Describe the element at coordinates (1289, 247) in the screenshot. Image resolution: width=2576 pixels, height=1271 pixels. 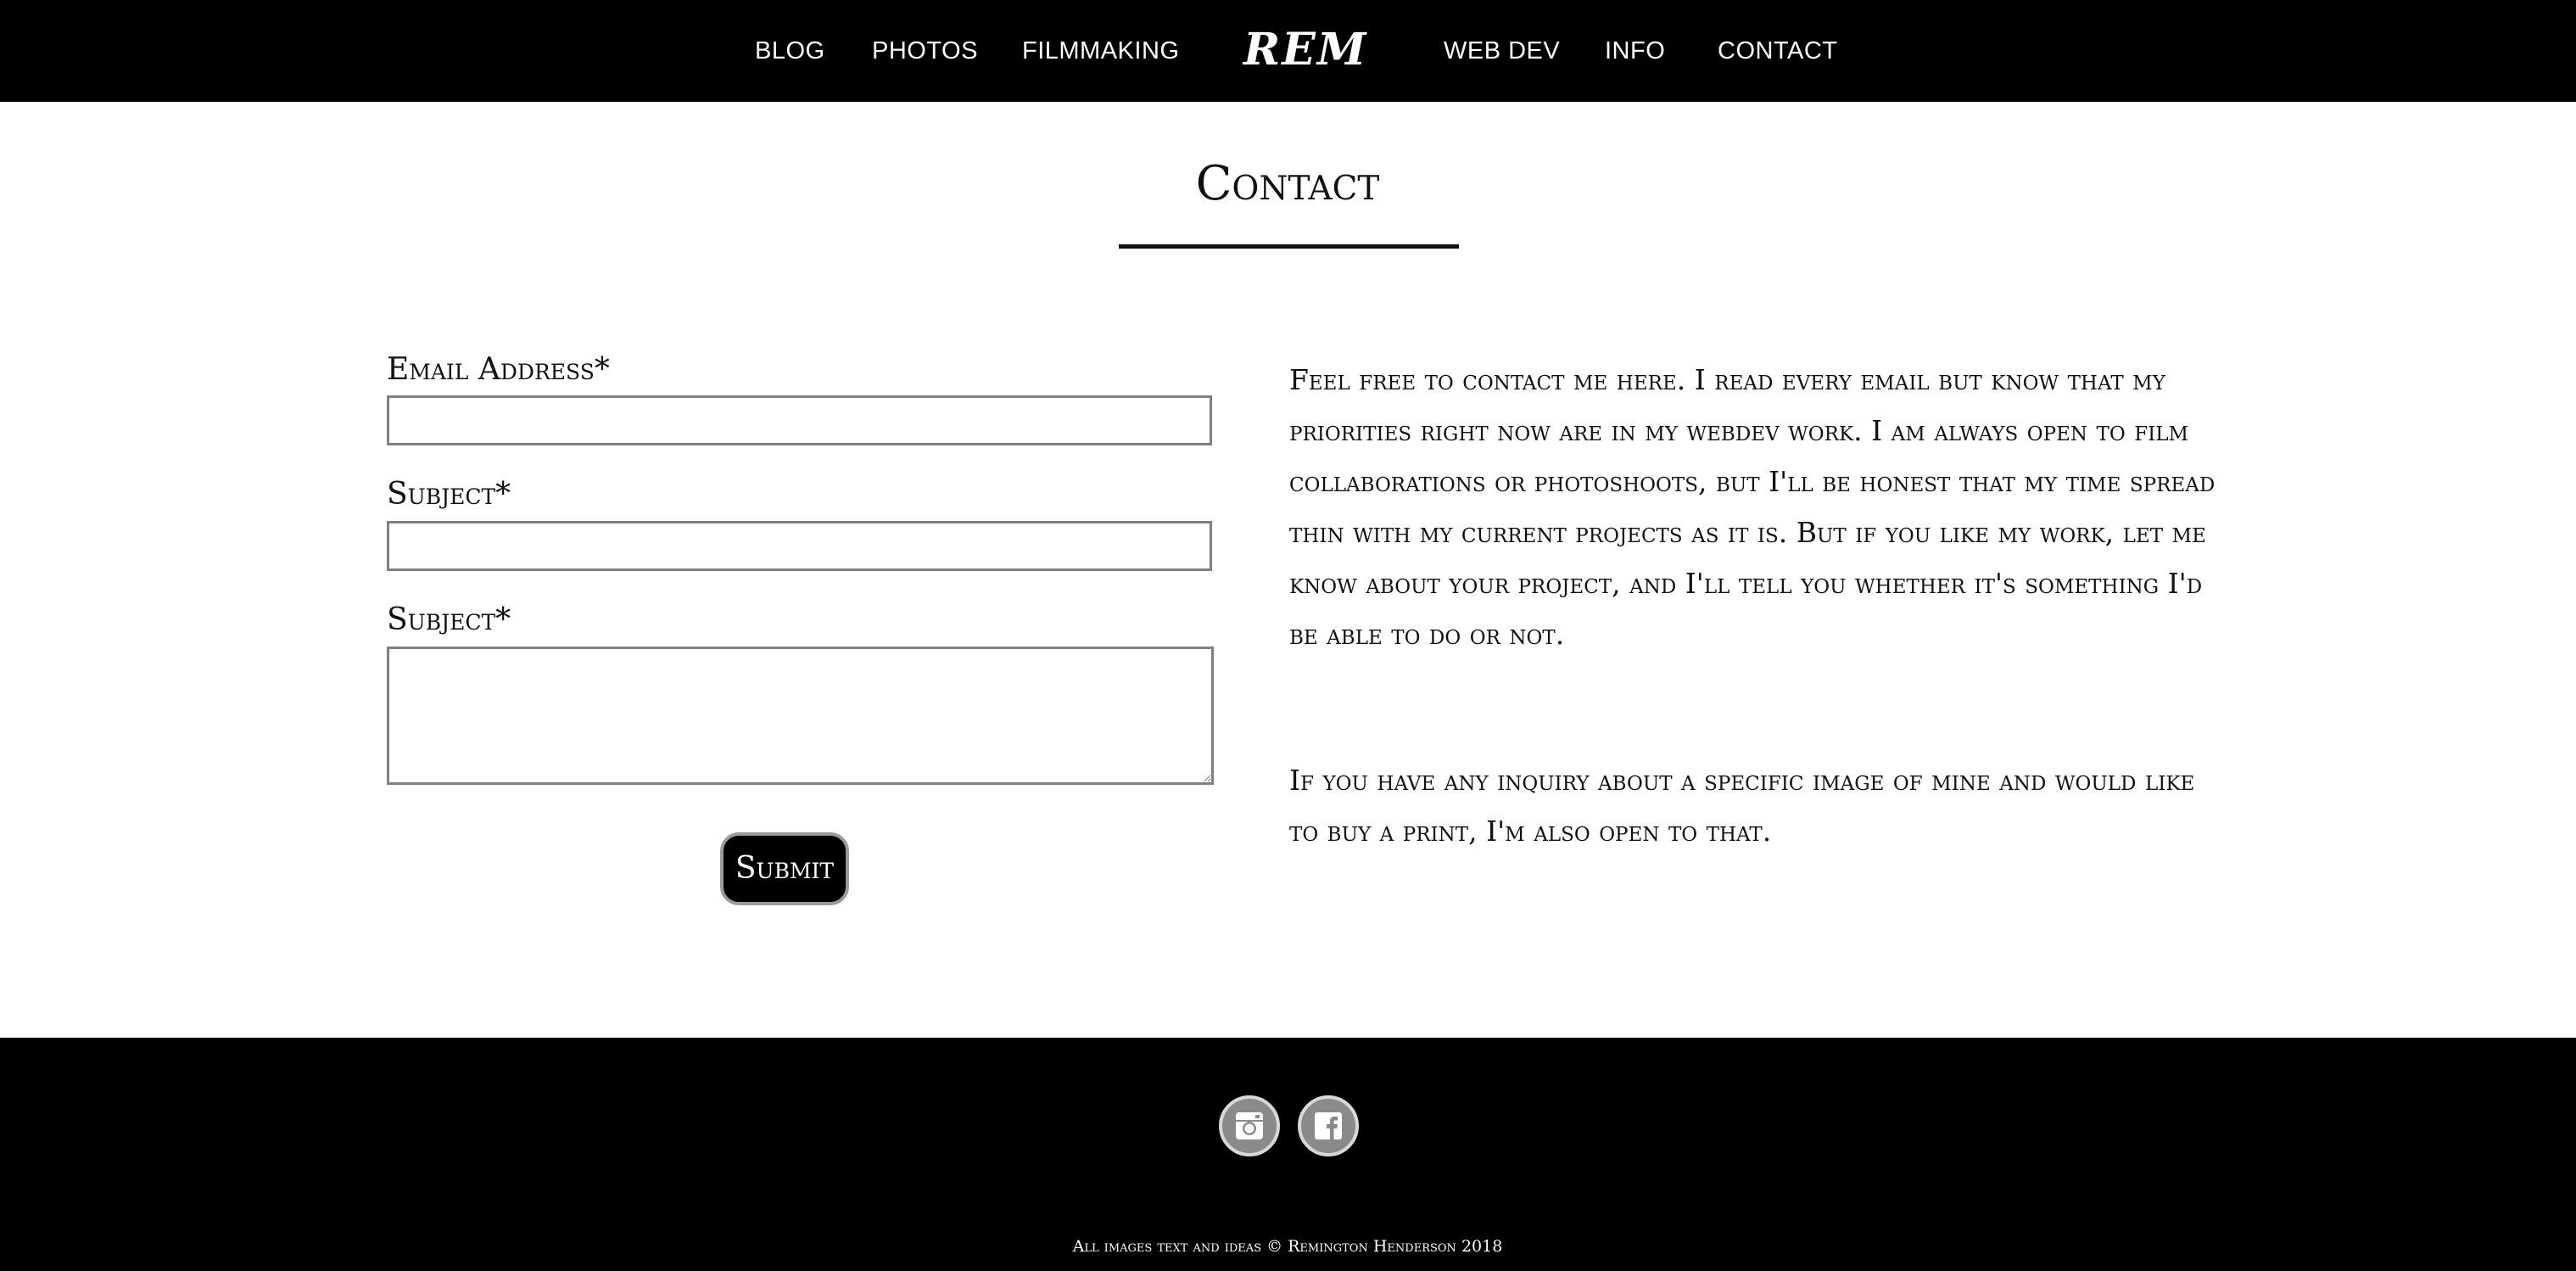
I see `title-underline` at that location.